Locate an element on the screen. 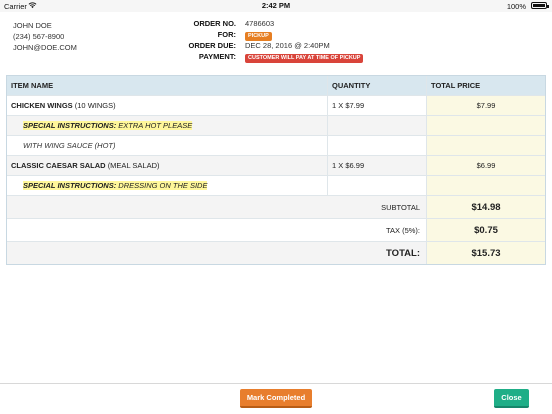 The height and width of the screenshot is (414, 552). special-instructions-cell: SPECIAL INSTRUCTIONS: EXTRA HOT PLEASE is located at coordinates (167, 125).